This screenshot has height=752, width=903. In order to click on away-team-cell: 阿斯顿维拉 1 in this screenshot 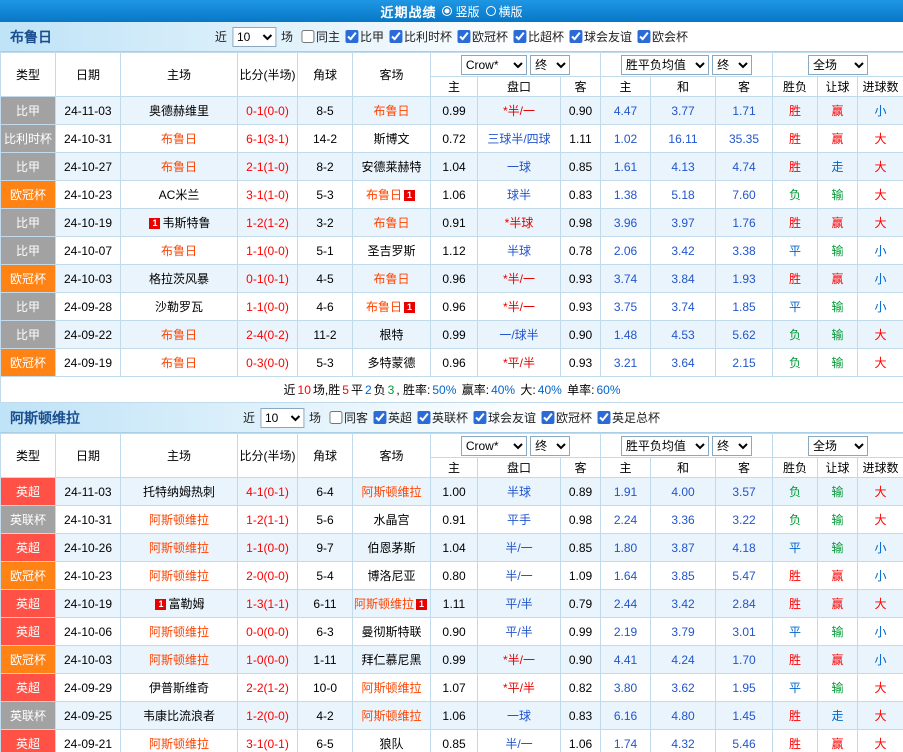, I will do `click(391, 603)`.